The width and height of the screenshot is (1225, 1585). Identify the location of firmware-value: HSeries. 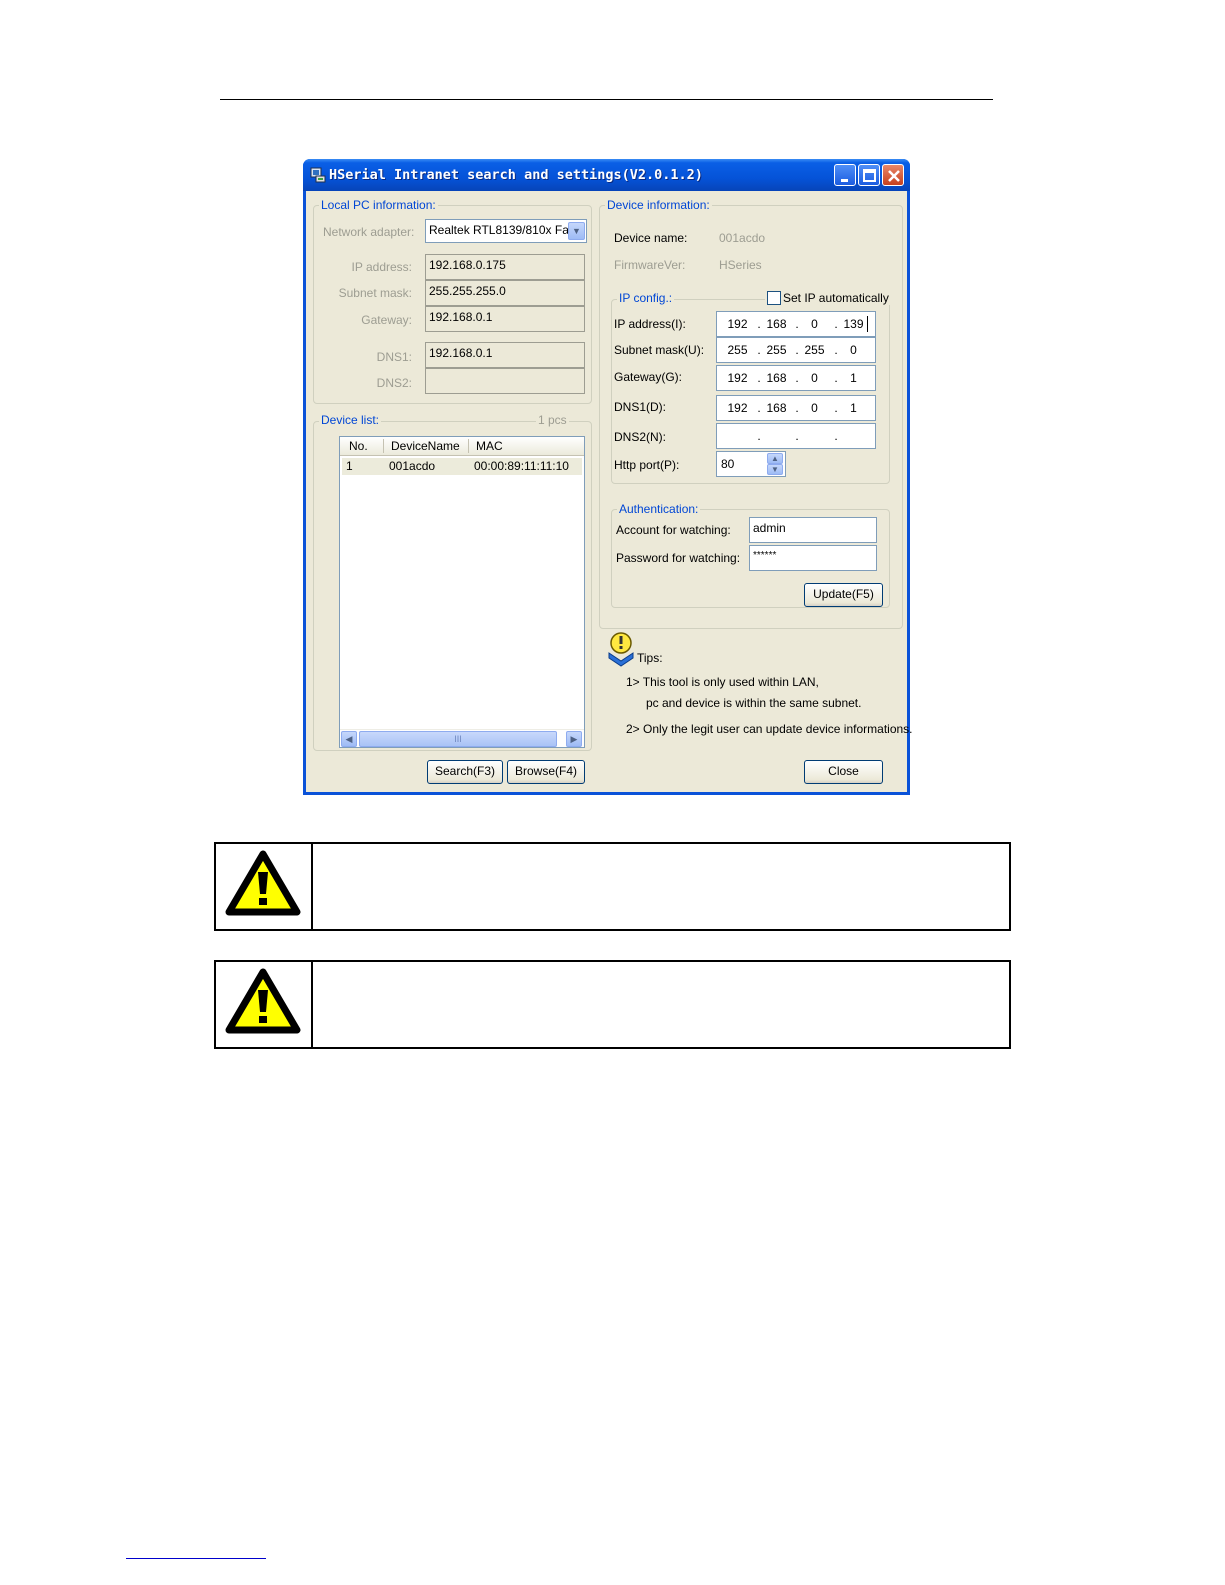
(740, 265).